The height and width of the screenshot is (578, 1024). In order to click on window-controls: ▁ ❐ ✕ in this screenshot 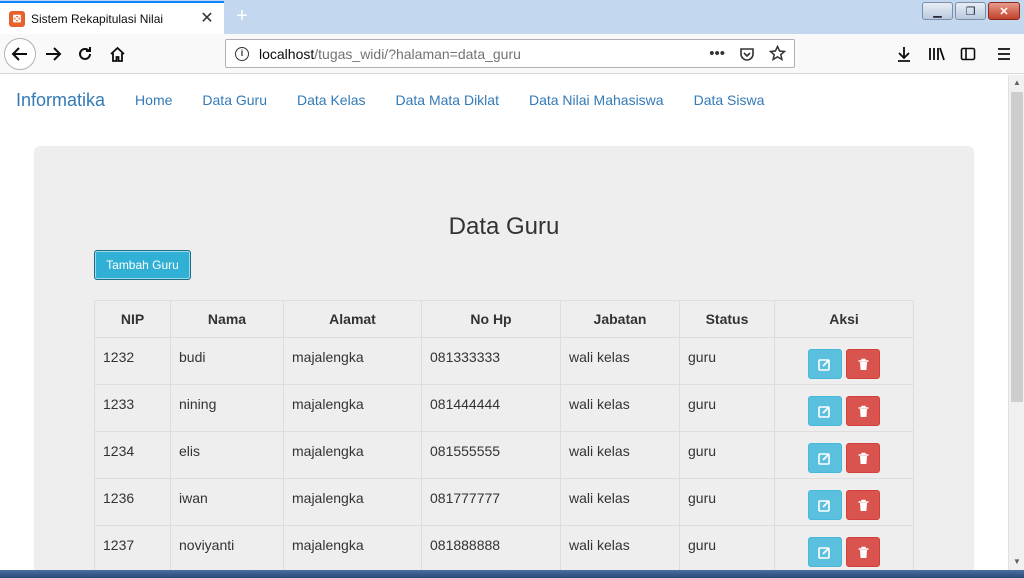, I will do `click(971, 11)`.